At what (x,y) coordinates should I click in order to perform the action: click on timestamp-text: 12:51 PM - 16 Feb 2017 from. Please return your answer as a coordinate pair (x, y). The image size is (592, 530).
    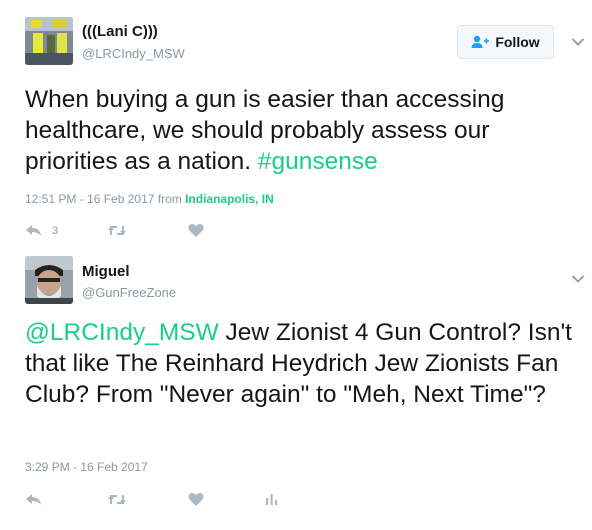
    Looking at the image, I should click on (105, 199).